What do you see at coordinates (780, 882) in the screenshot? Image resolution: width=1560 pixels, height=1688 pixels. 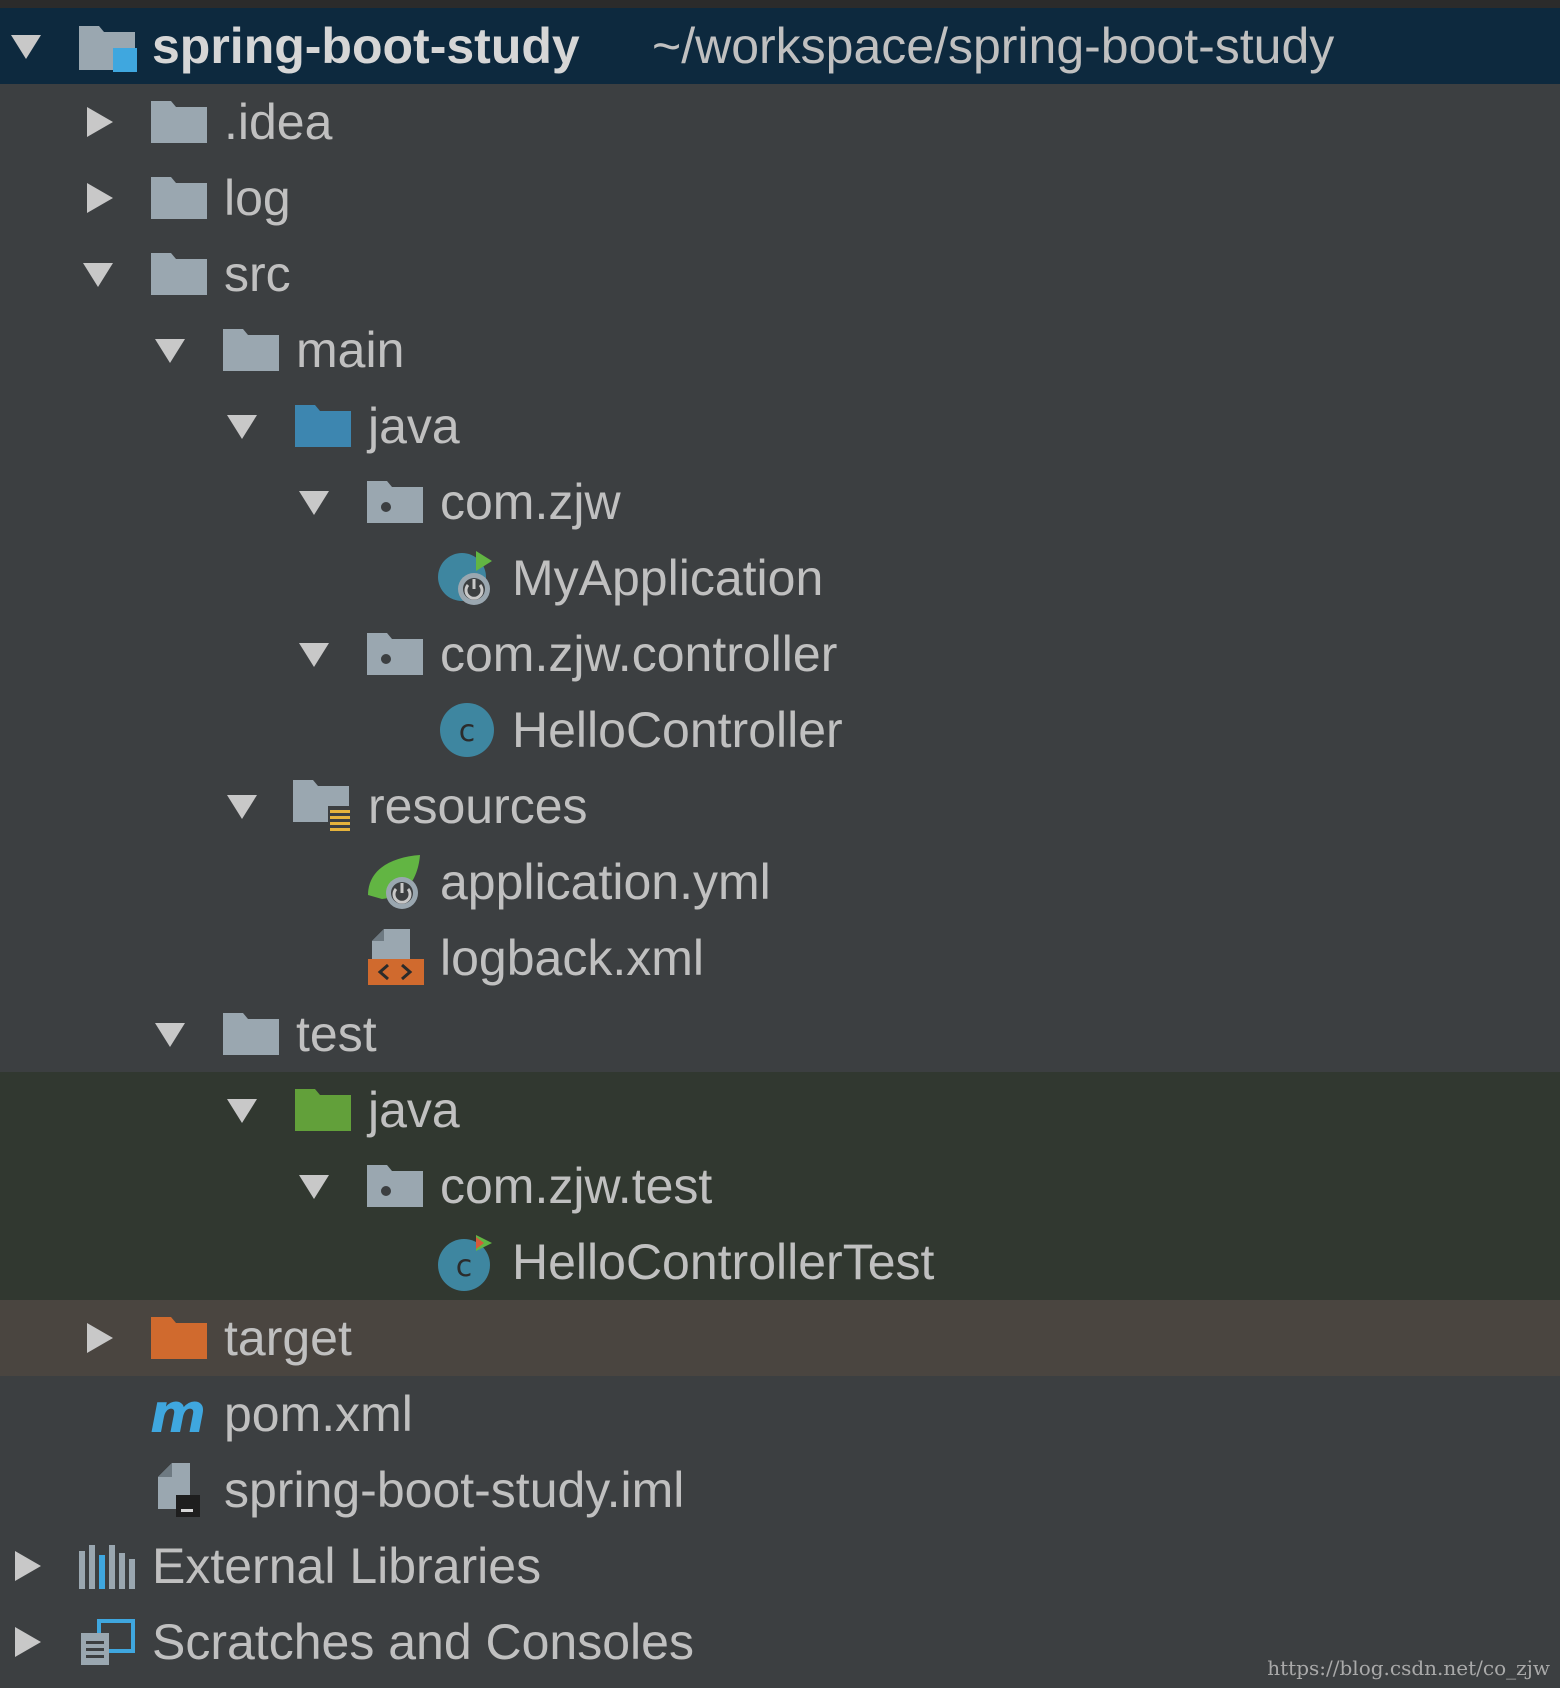 I see `tree-row-application-yml: application.yml` at bounding box center [780, 882].